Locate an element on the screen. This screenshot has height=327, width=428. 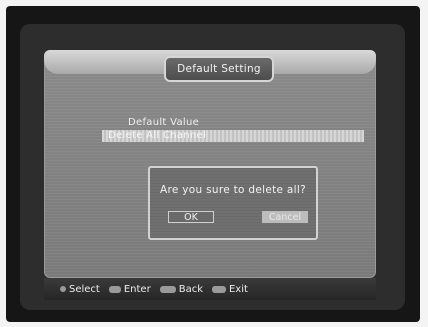
footer-item-enter: Enter is located at coordinates (129, 289).